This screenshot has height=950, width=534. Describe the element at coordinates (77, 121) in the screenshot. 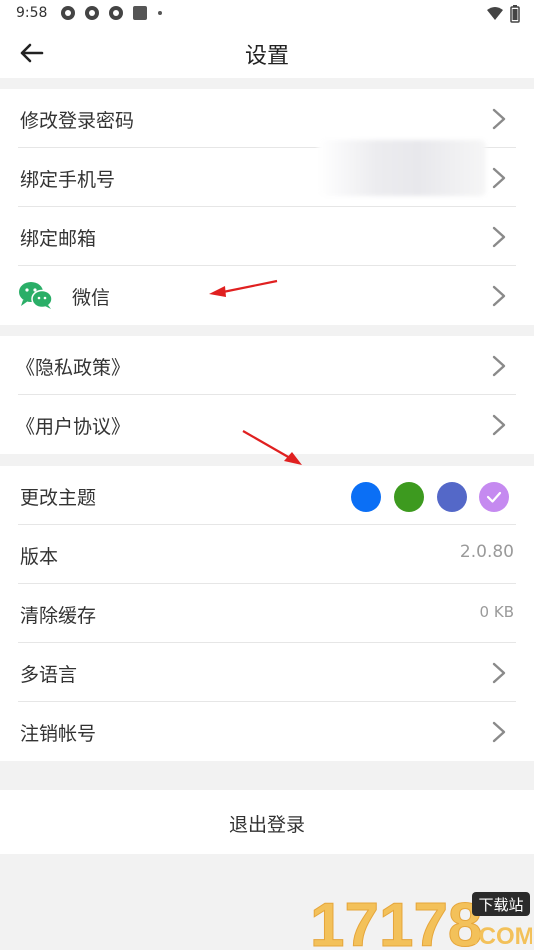

I see `change-password-label: 修改登录密码` at that location.